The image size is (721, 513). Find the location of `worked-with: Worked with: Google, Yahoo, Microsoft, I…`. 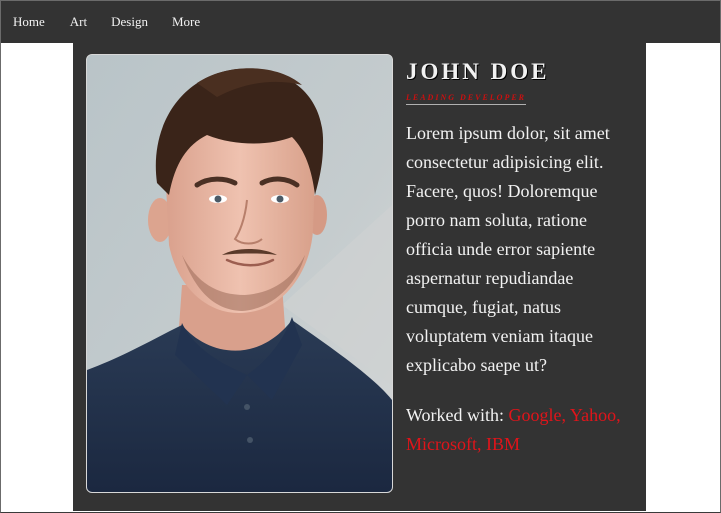

worked-with: Worked with: Google, Yahoo, Microsoft, I… is located at coordinates (518, 430).